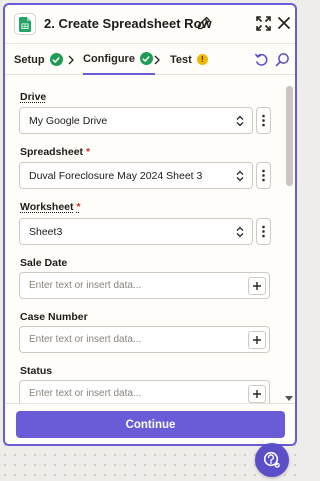 The image size is (320, 481). What do you see at coordinates (33, 97) in the screenshot?
I see `drive-label: Drive` at bounding box center [33, 97].